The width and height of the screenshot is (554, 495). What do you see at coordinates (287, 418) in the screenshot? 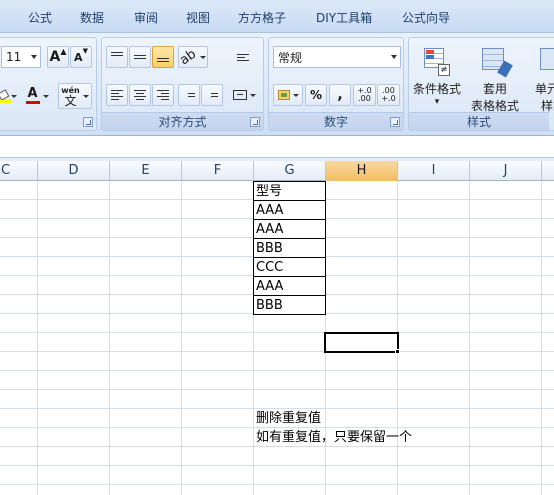
I see `cell-g13-note: 删除重复值` at bounding box center [287, 418].